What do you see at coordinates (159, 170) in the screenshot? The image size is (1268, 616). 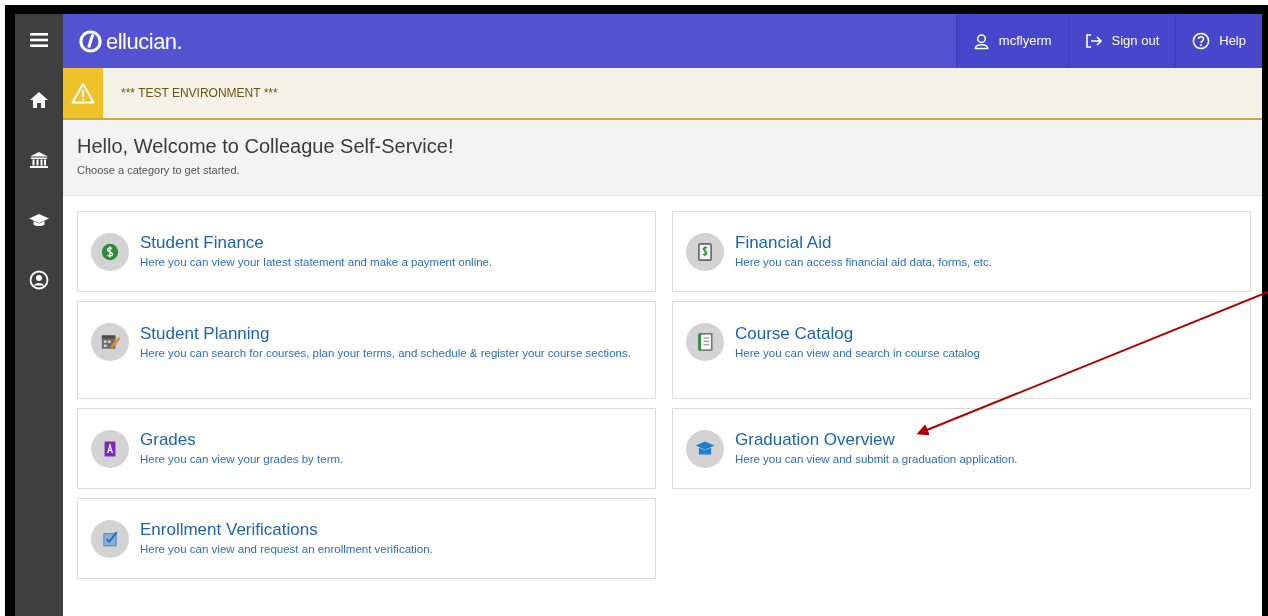 I see `welcome-subtitle: Choose a category to get started.` at bounding box center [159, 170].